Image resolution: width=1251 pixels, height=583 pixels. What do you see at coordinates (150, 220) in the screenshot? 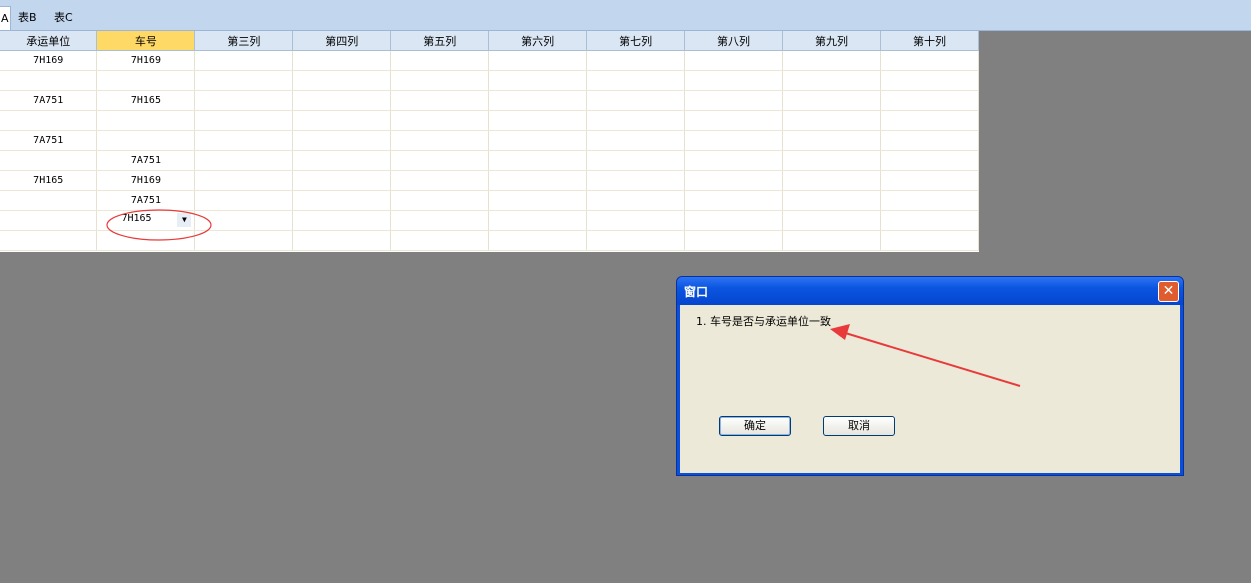
I see `car-number-dropdown: 7H165 ▼` at bounding box center [150, 220].